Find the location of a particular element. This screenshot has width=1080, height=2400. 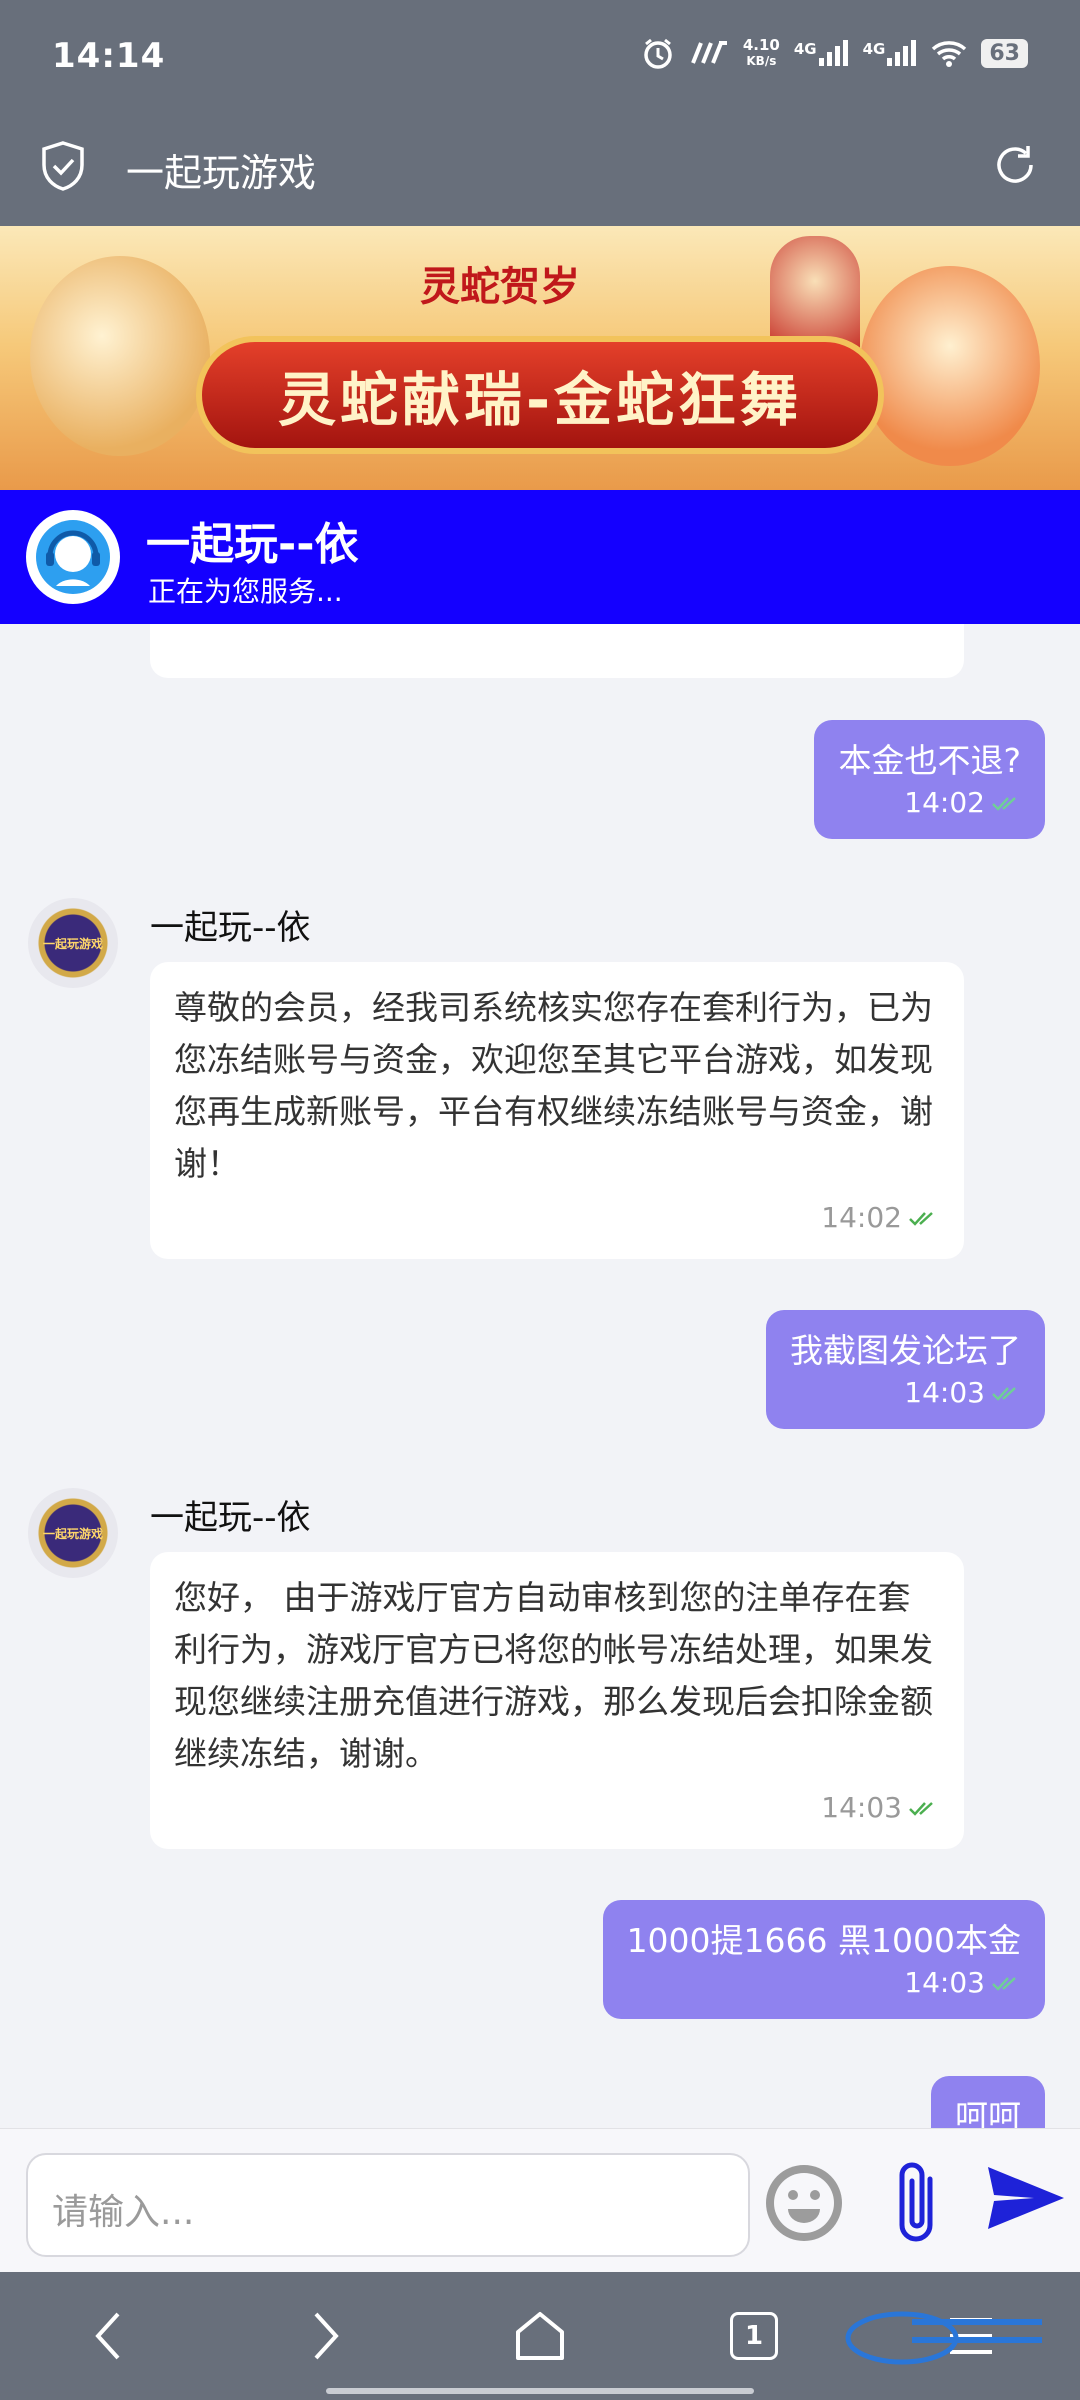

shield-check-icon is located at coordinates (63, 168).